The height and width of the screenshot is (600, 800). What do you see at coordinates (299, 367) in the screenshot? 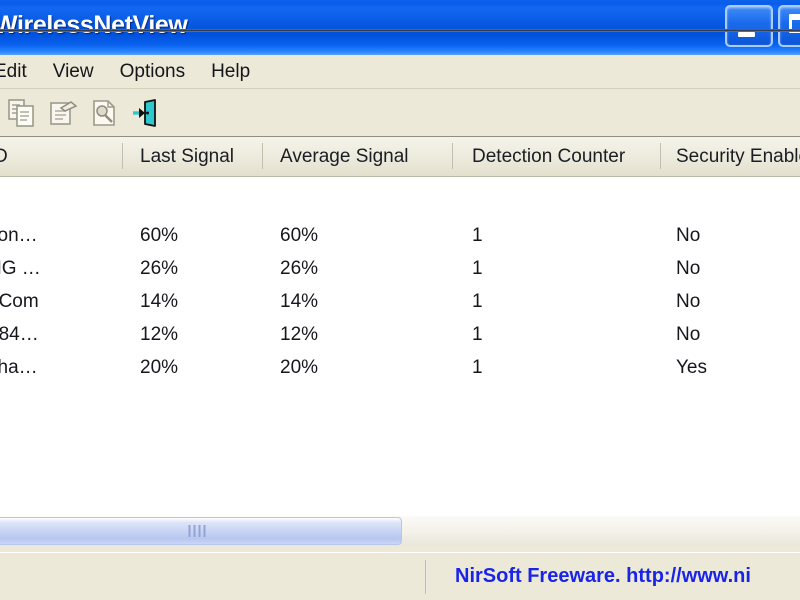
I see `cell-average-signal: 20%` at bounding box center [299, 367].